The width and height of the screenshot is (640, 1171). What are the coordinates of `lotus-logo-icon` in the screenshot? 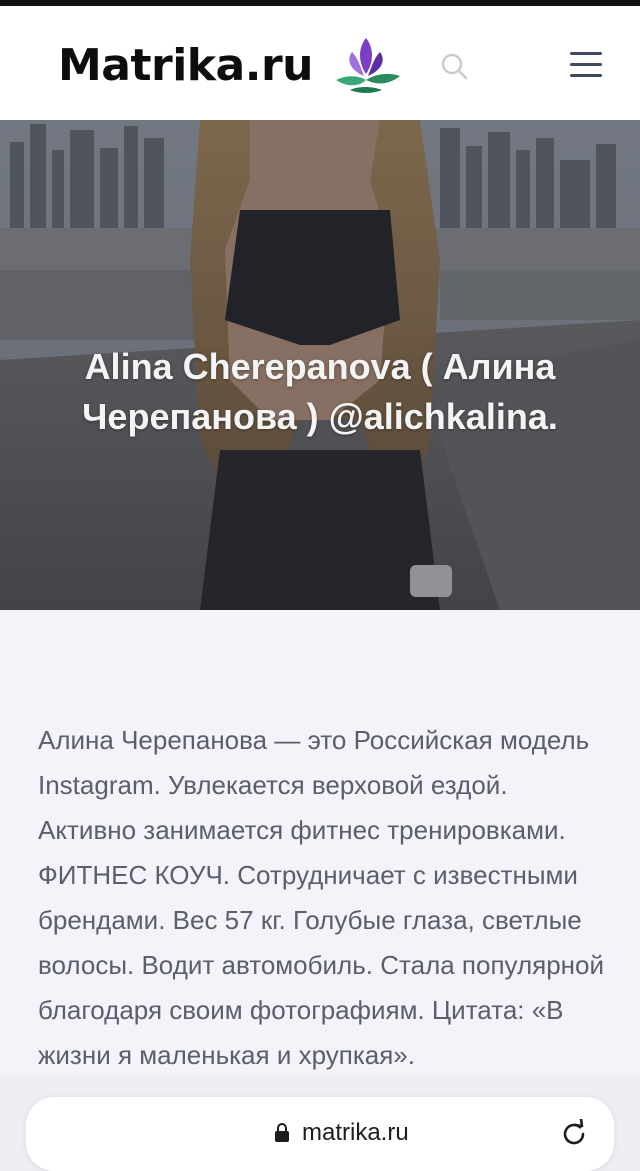 It's located at (366, 66).